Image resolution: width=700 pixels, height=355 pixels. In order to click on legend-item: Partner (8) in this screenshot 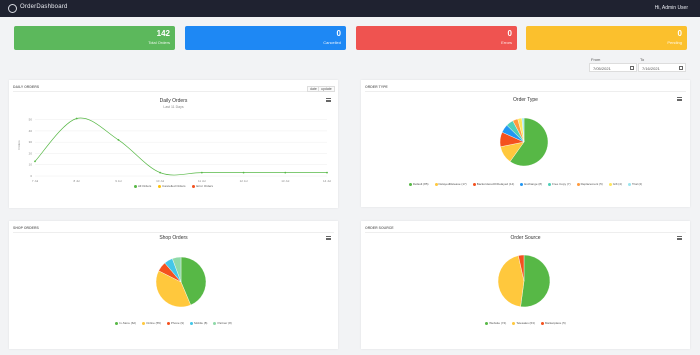, I will do `click(222, 323)`.